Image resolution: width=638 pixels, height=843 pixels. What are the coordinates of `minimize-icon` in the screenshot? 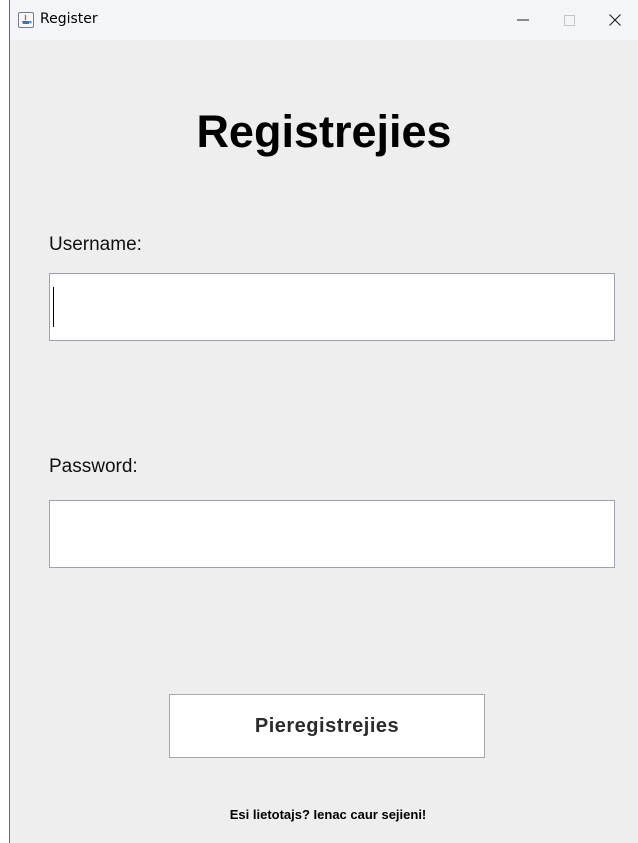 It's located at (523, 20).